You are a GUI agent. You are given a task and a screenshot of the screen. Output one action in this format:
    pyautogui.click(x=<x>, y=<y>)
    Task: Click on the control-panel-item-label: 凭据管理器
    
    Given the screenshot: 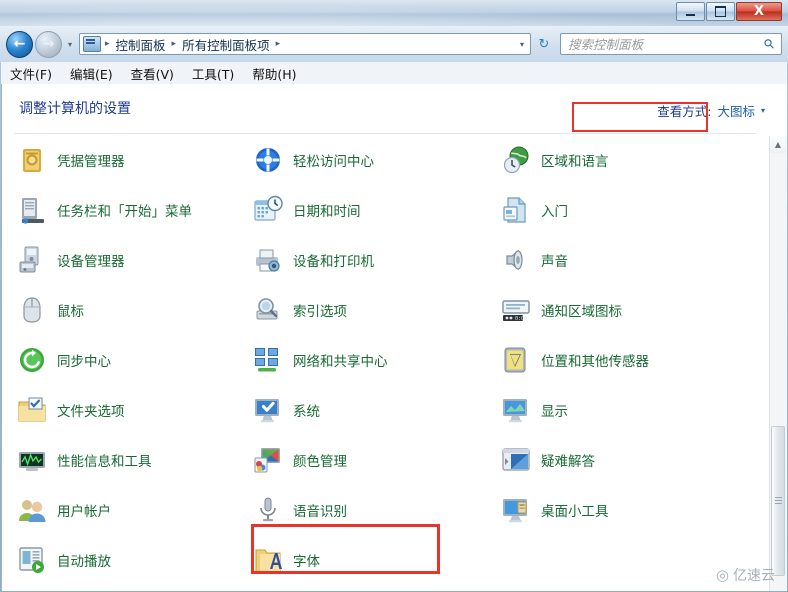 What is the action you would take?
    pyautogui.click(x=91, y=160)
    